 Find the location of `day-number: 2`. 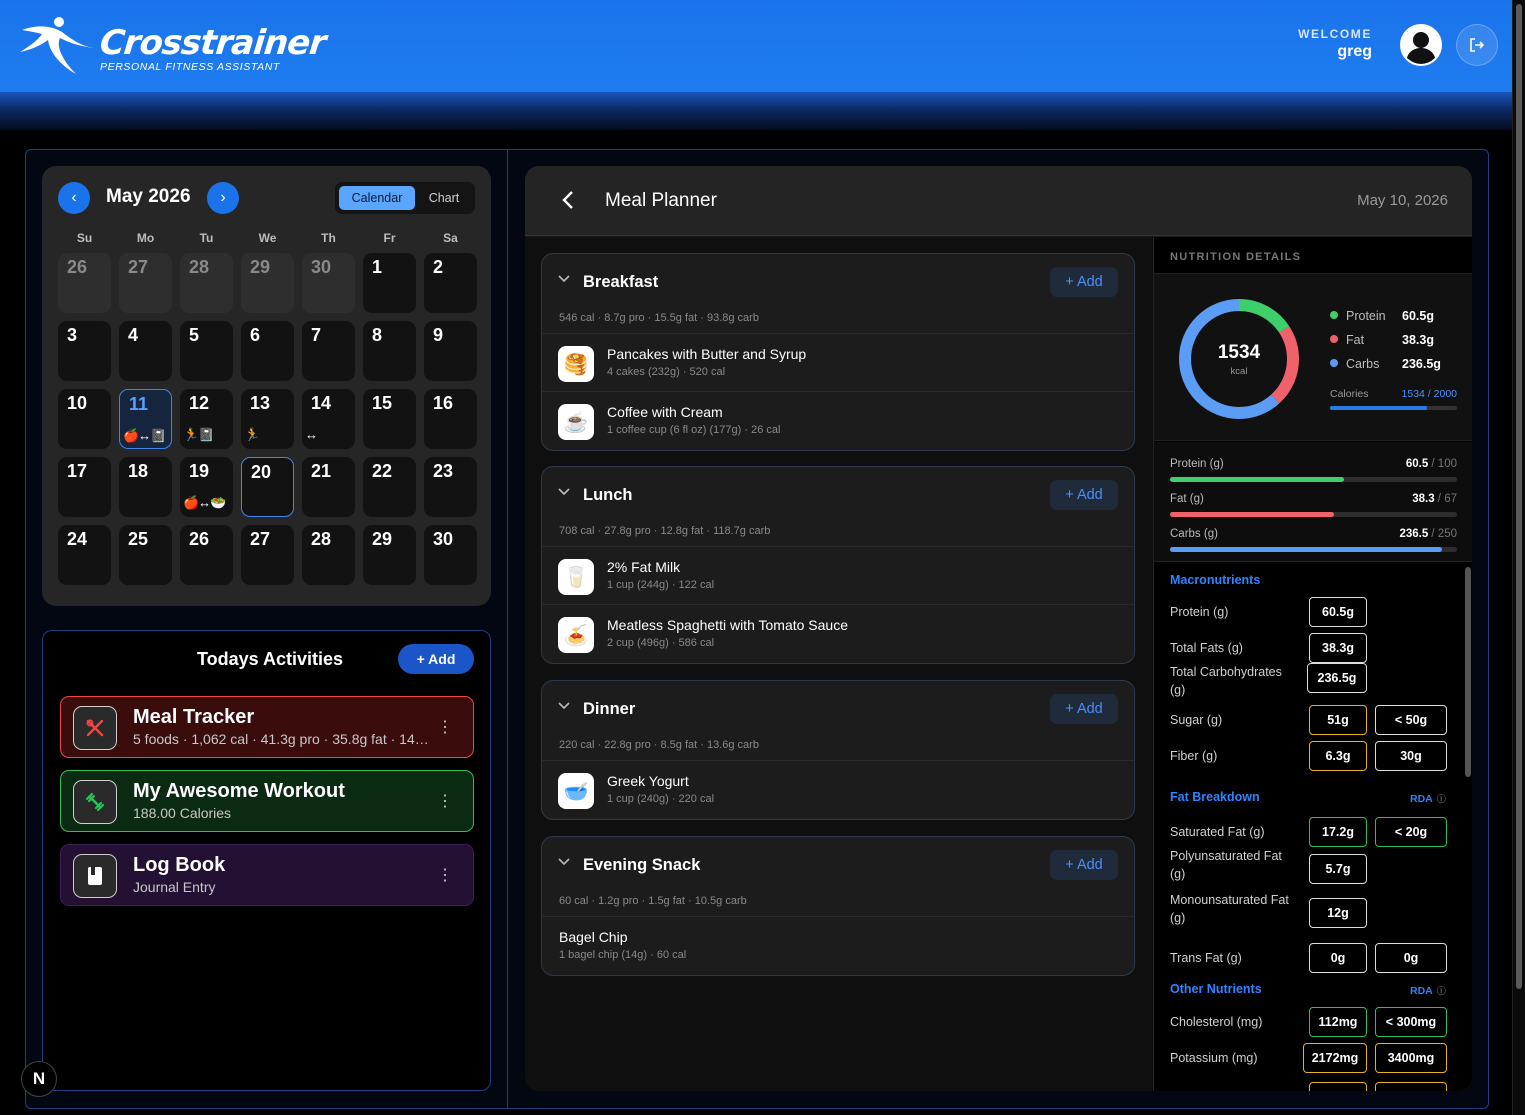

day-number: 2 is located at coordinates (438, 267).